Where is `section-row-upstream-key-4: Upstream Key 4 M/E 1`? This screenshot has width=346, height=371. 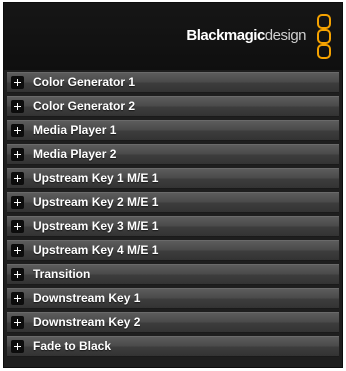
section-row-upstream-key-4: Upstream Key 4 M/E 1 is located at coordinates (173, 250).